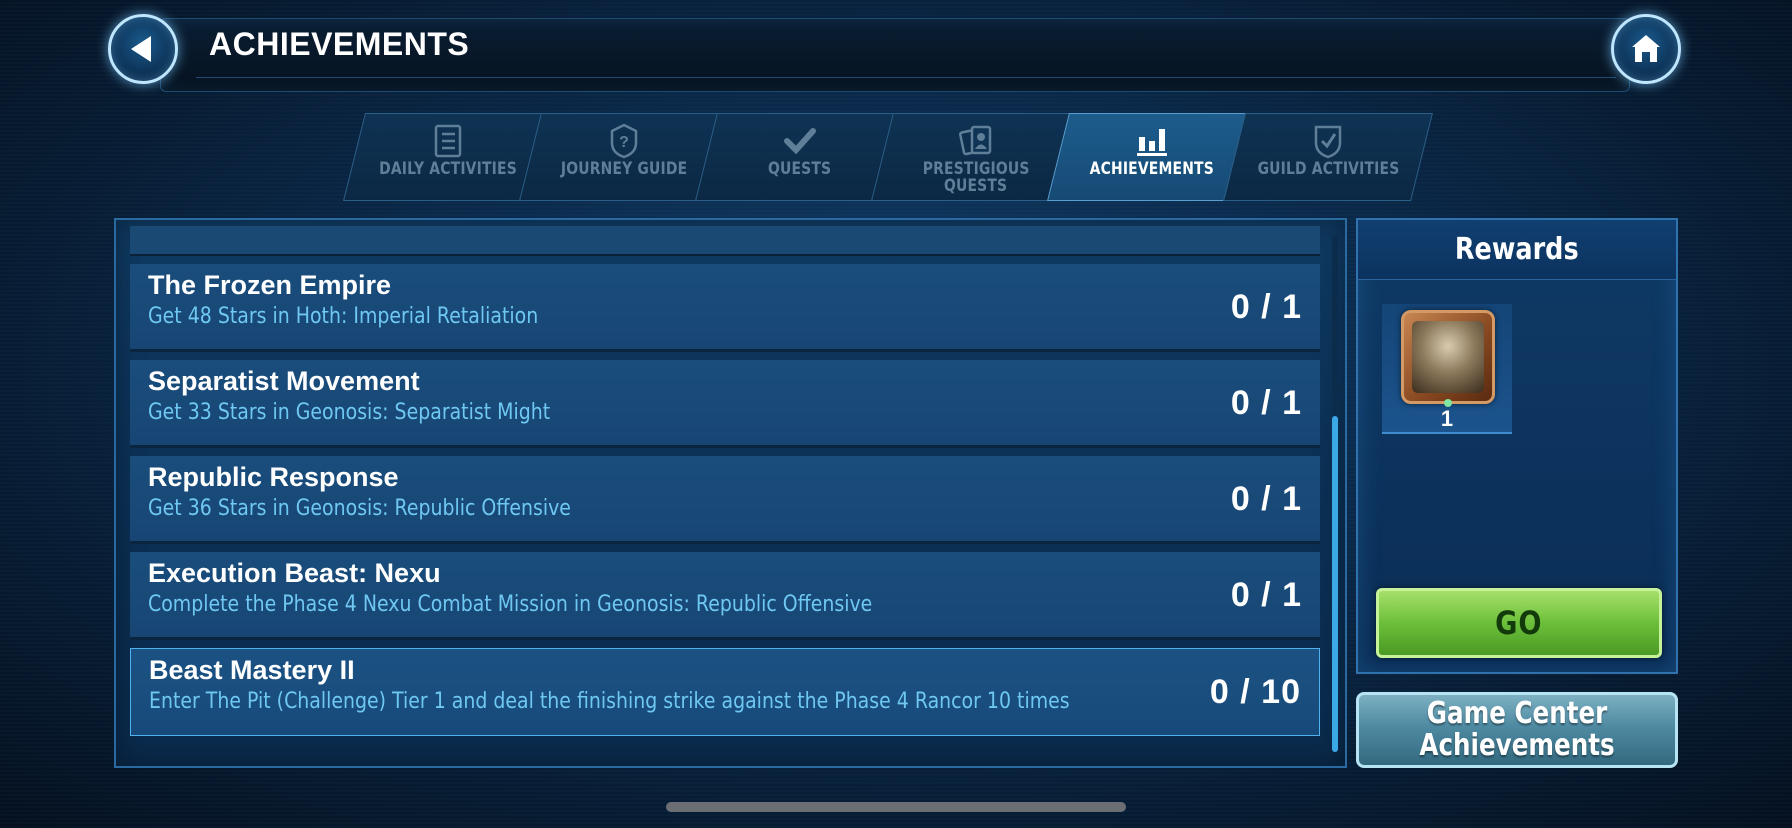 Image resolution: width=1792 pixels, height=828 pixels. Describe the element at coordinates (725, 241) in the screenshot. I see `list-row-partial` at that location.